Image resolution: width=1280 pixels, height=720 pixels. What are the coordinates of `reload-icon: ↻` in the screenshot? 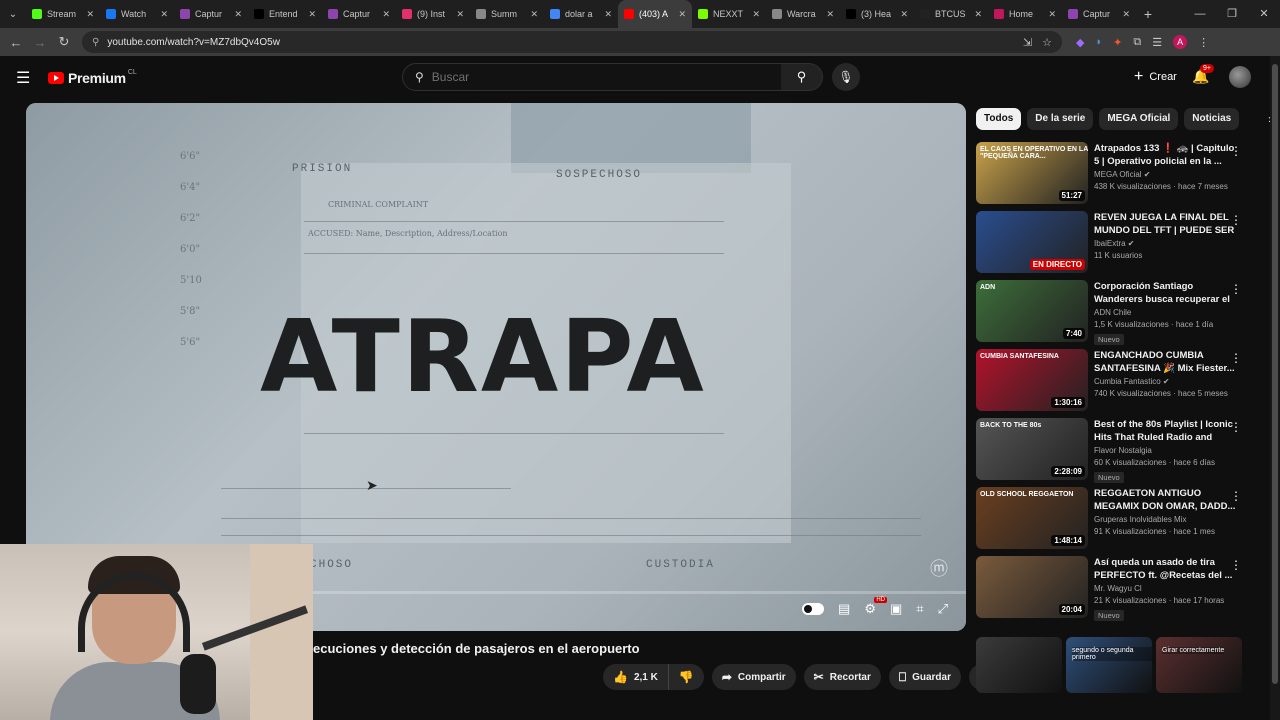 It's located at (64, 42).